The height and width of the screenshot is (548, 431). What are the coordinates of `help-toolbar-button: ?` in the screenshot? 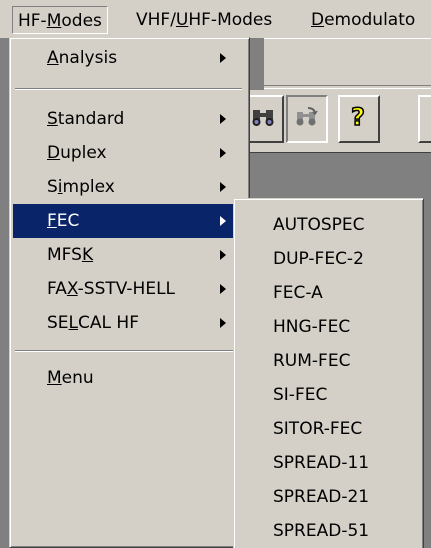 It's located at (359, 119).